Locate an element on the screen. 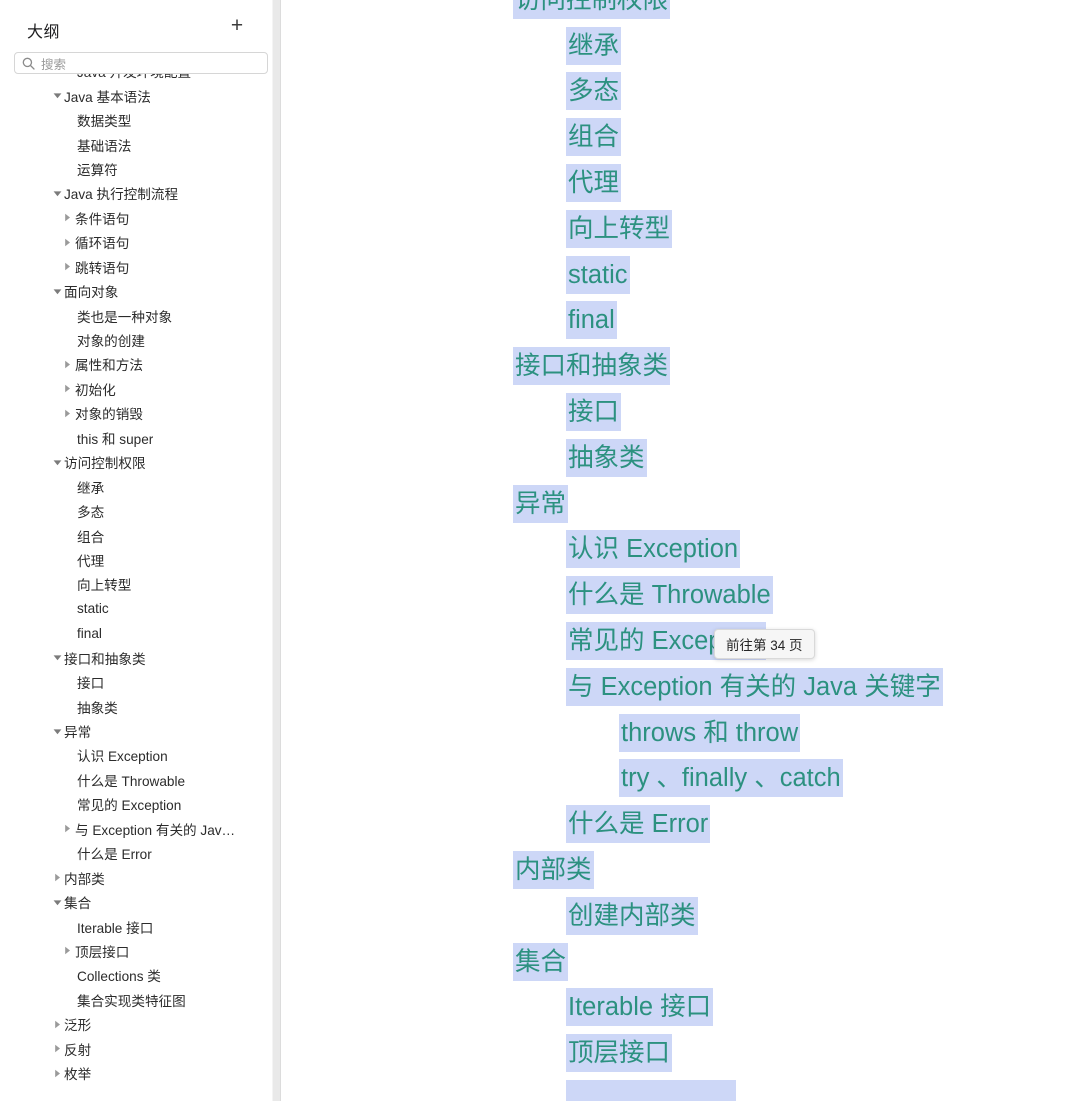  outline-text-line: 多态 is located at coordinates (680, 92).